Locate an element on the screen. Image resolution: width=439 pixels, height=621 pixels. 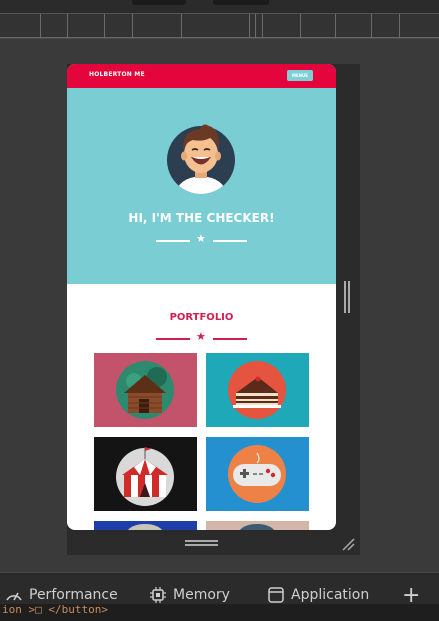
portfolio-item-cabin is located at coordinates (145, 390).